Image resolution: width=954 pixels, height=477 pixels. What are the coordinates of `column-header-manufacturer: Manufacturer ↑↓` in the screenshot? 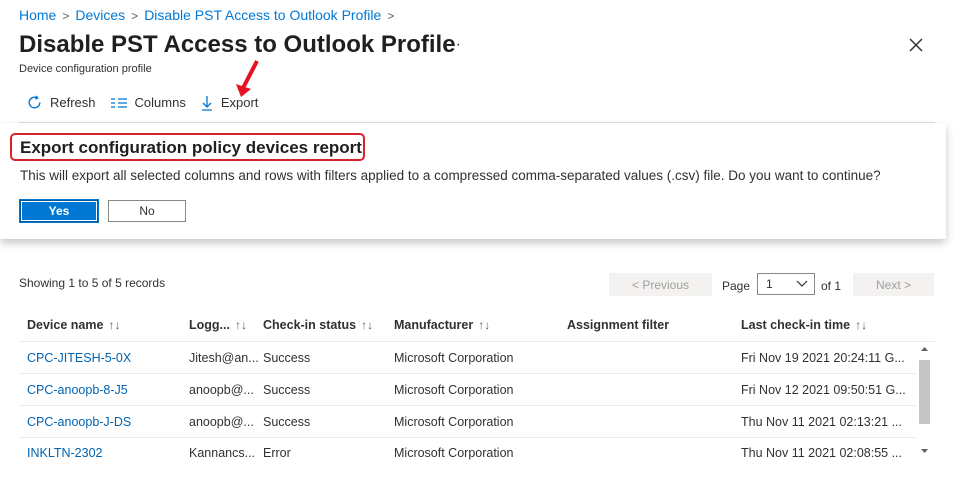 It's located at (442, 325).